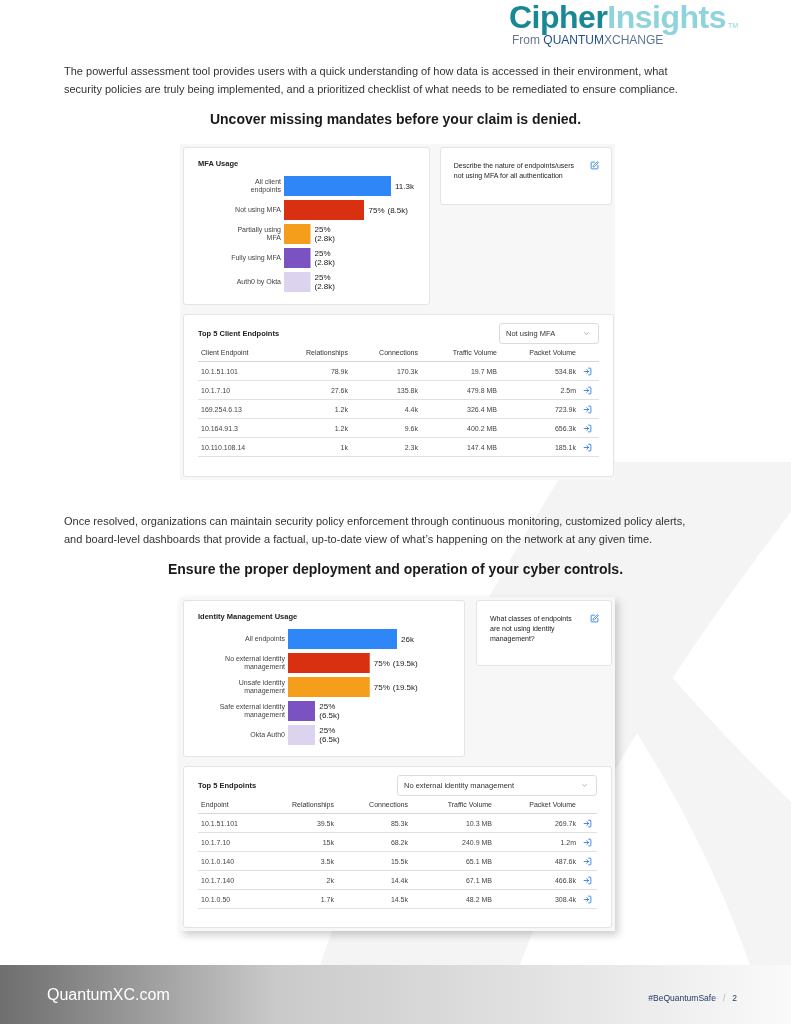 The image size is (791, 1024). Describe the element at coordinates (375, 530) in the screenshot. I see `intro-paragraph: Once resolved, organizations can maintain security policy enforcement through continuous monitoring, customized policy alerts, and board-level dashboards that provide a factual, up-to-date view of what’s happening on the network at any given time.` at that location.